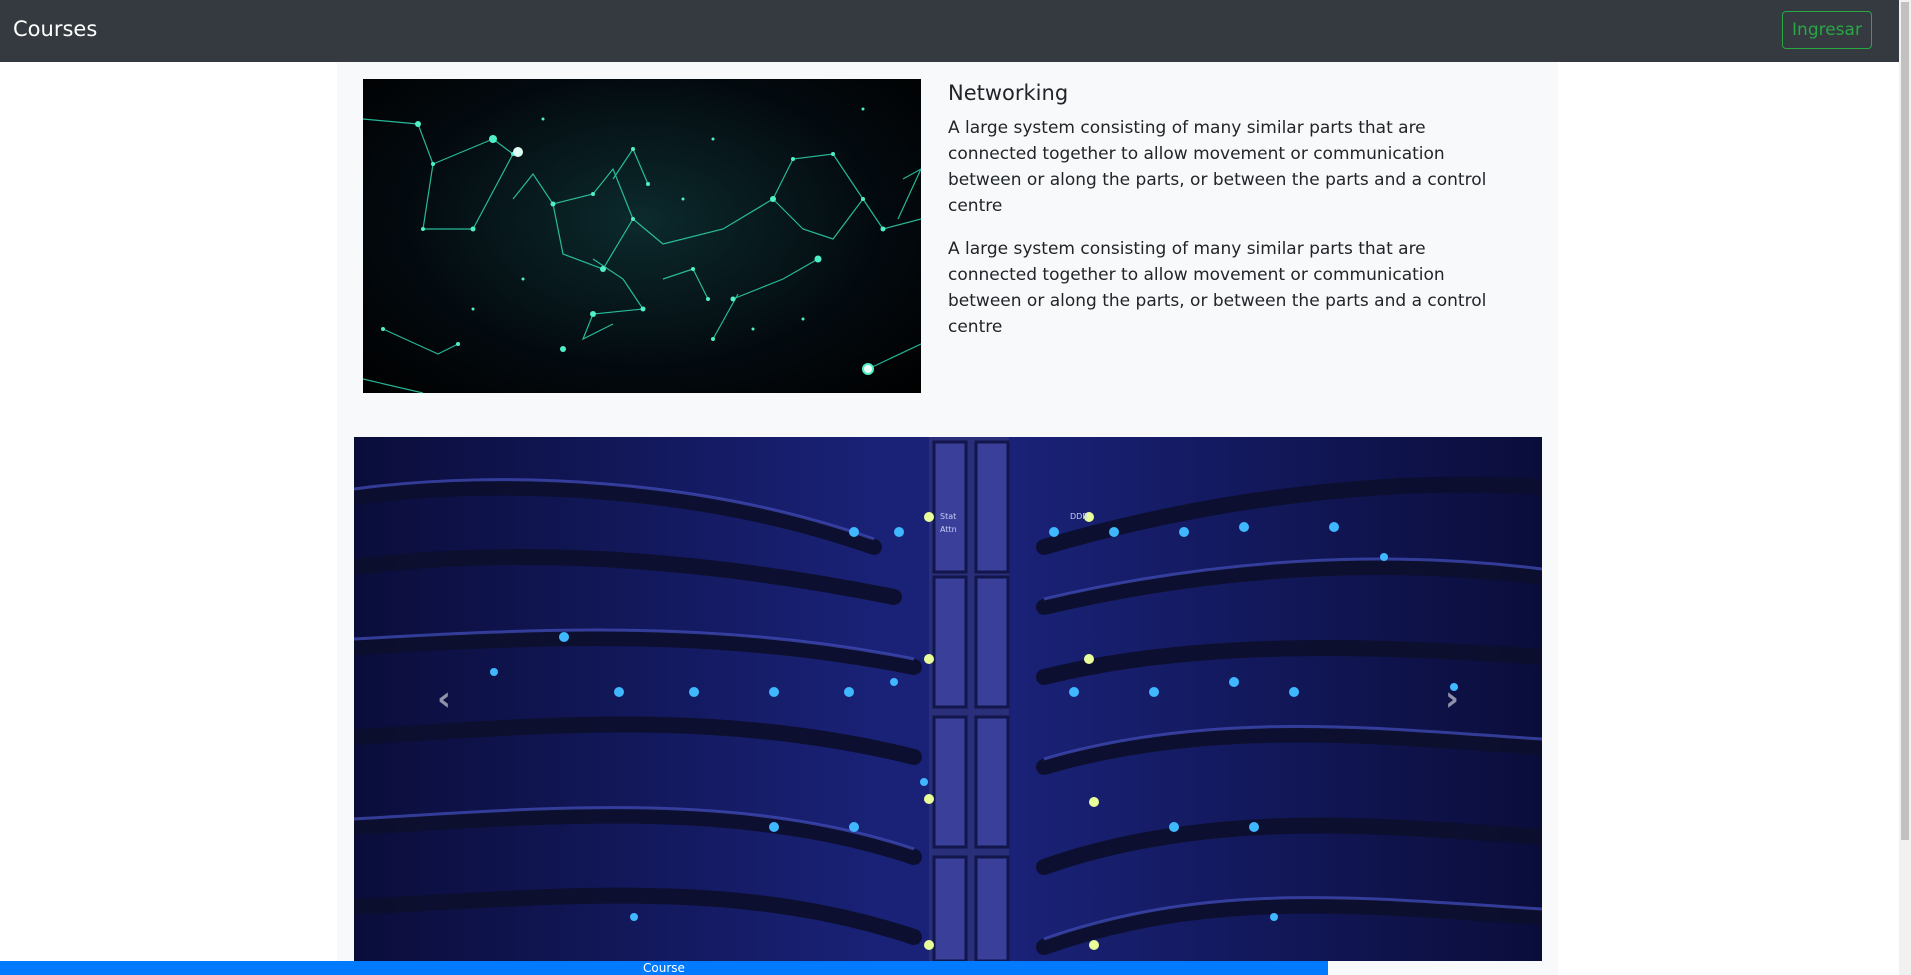  What do you see at coordinates (1827, 30) in the screenshot?
I see `login-button: Ingresar` at bounding box center [1827, 30].